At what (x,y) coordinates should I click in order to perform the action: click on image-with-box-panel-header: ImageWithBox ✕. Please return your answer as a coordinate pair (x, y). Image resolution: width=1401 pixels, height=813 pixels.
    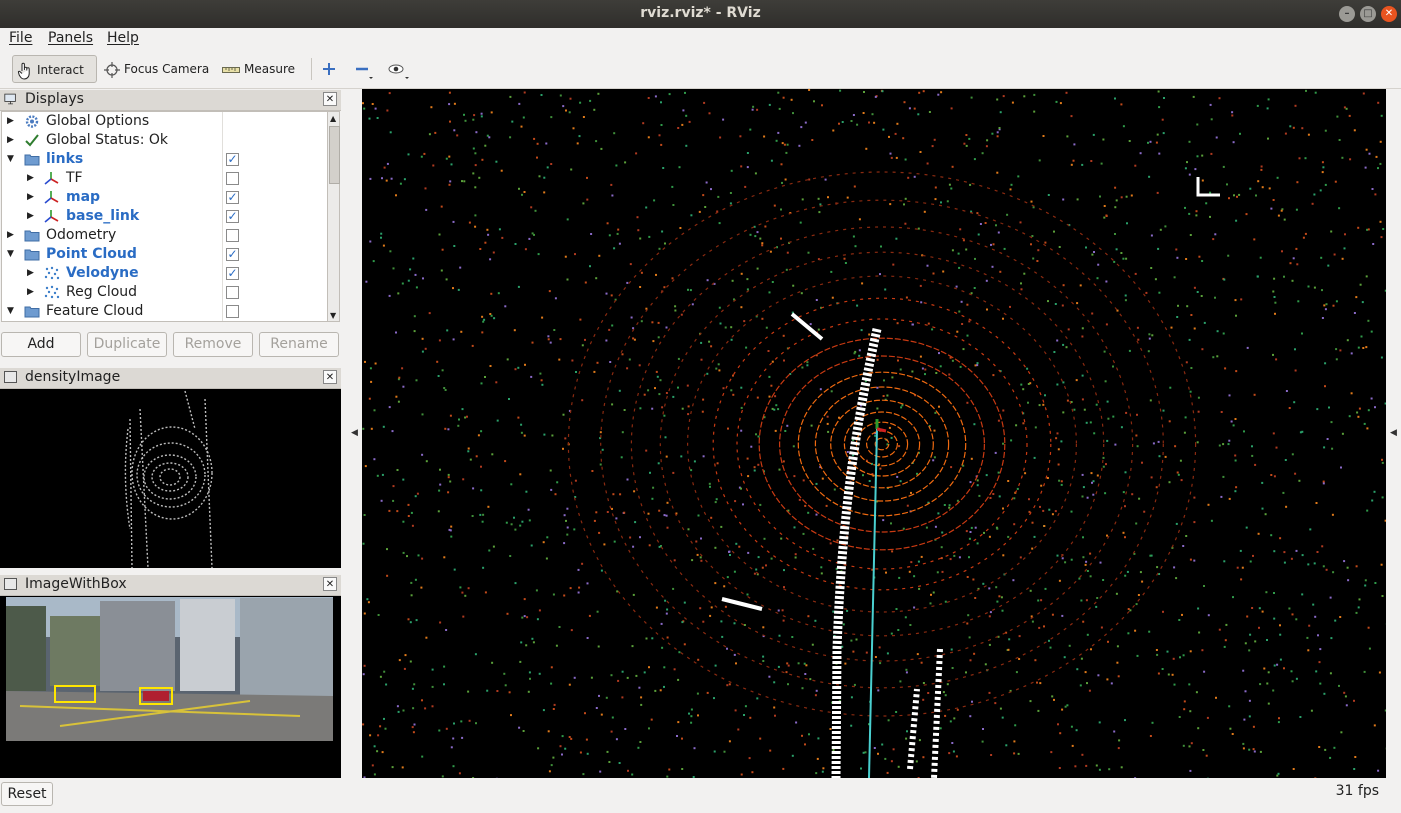
    Looking at the image, I should click on (170, 585).